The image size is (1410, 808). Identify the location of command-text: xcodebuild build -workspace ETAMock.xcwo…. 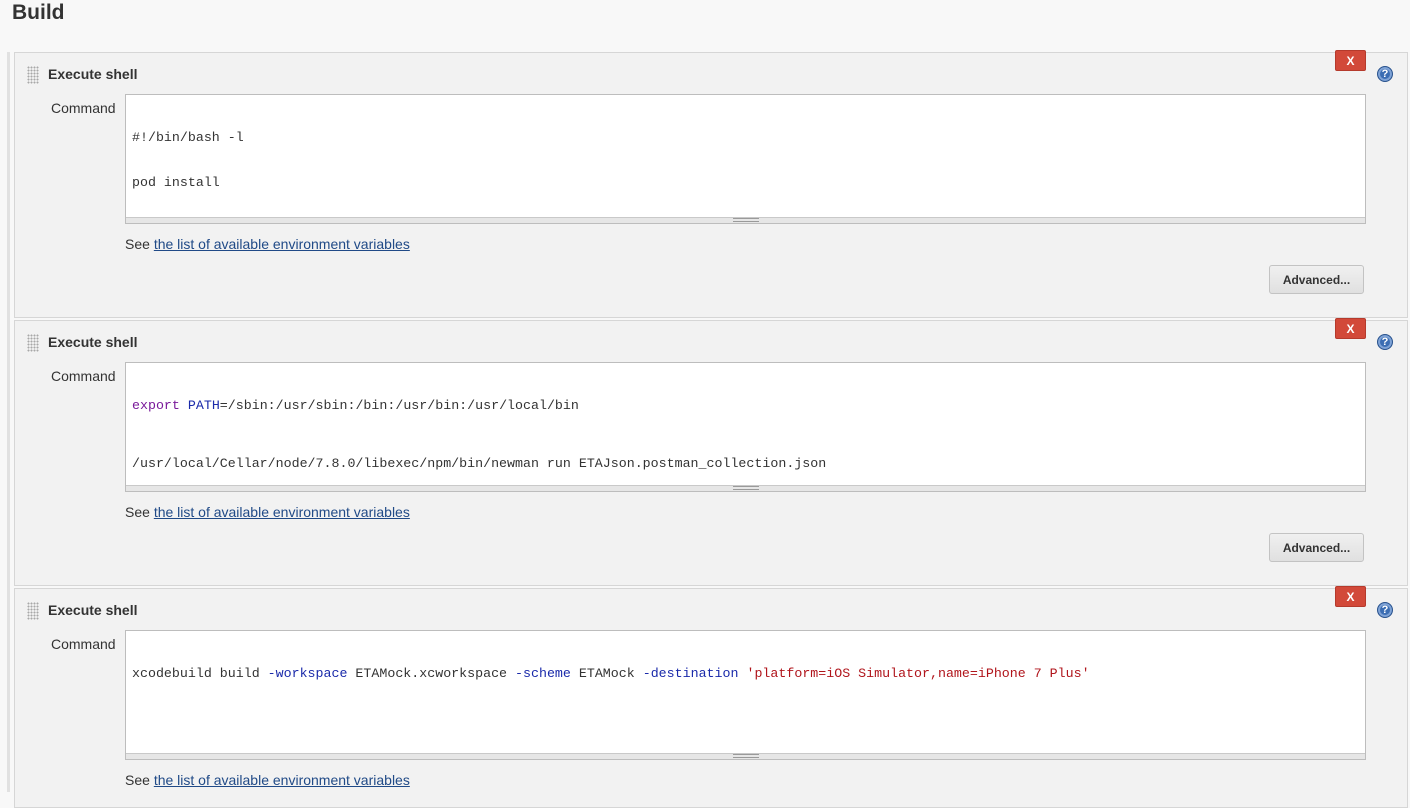
(745, 673).